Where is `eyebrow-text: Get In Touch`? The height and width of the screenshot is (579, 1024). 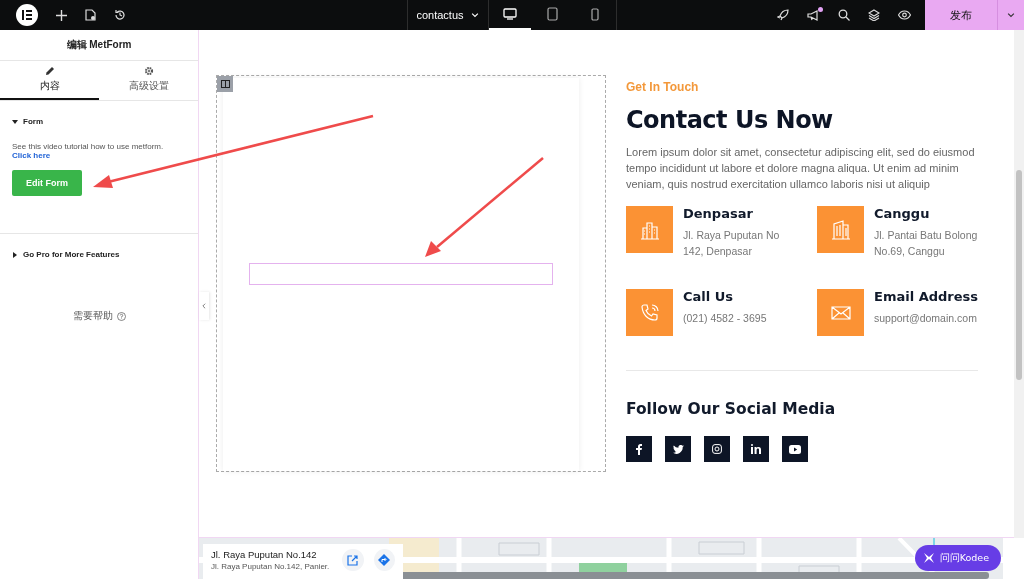 eyebrow-text: Get In Touch is located at coordinates (663, 87).